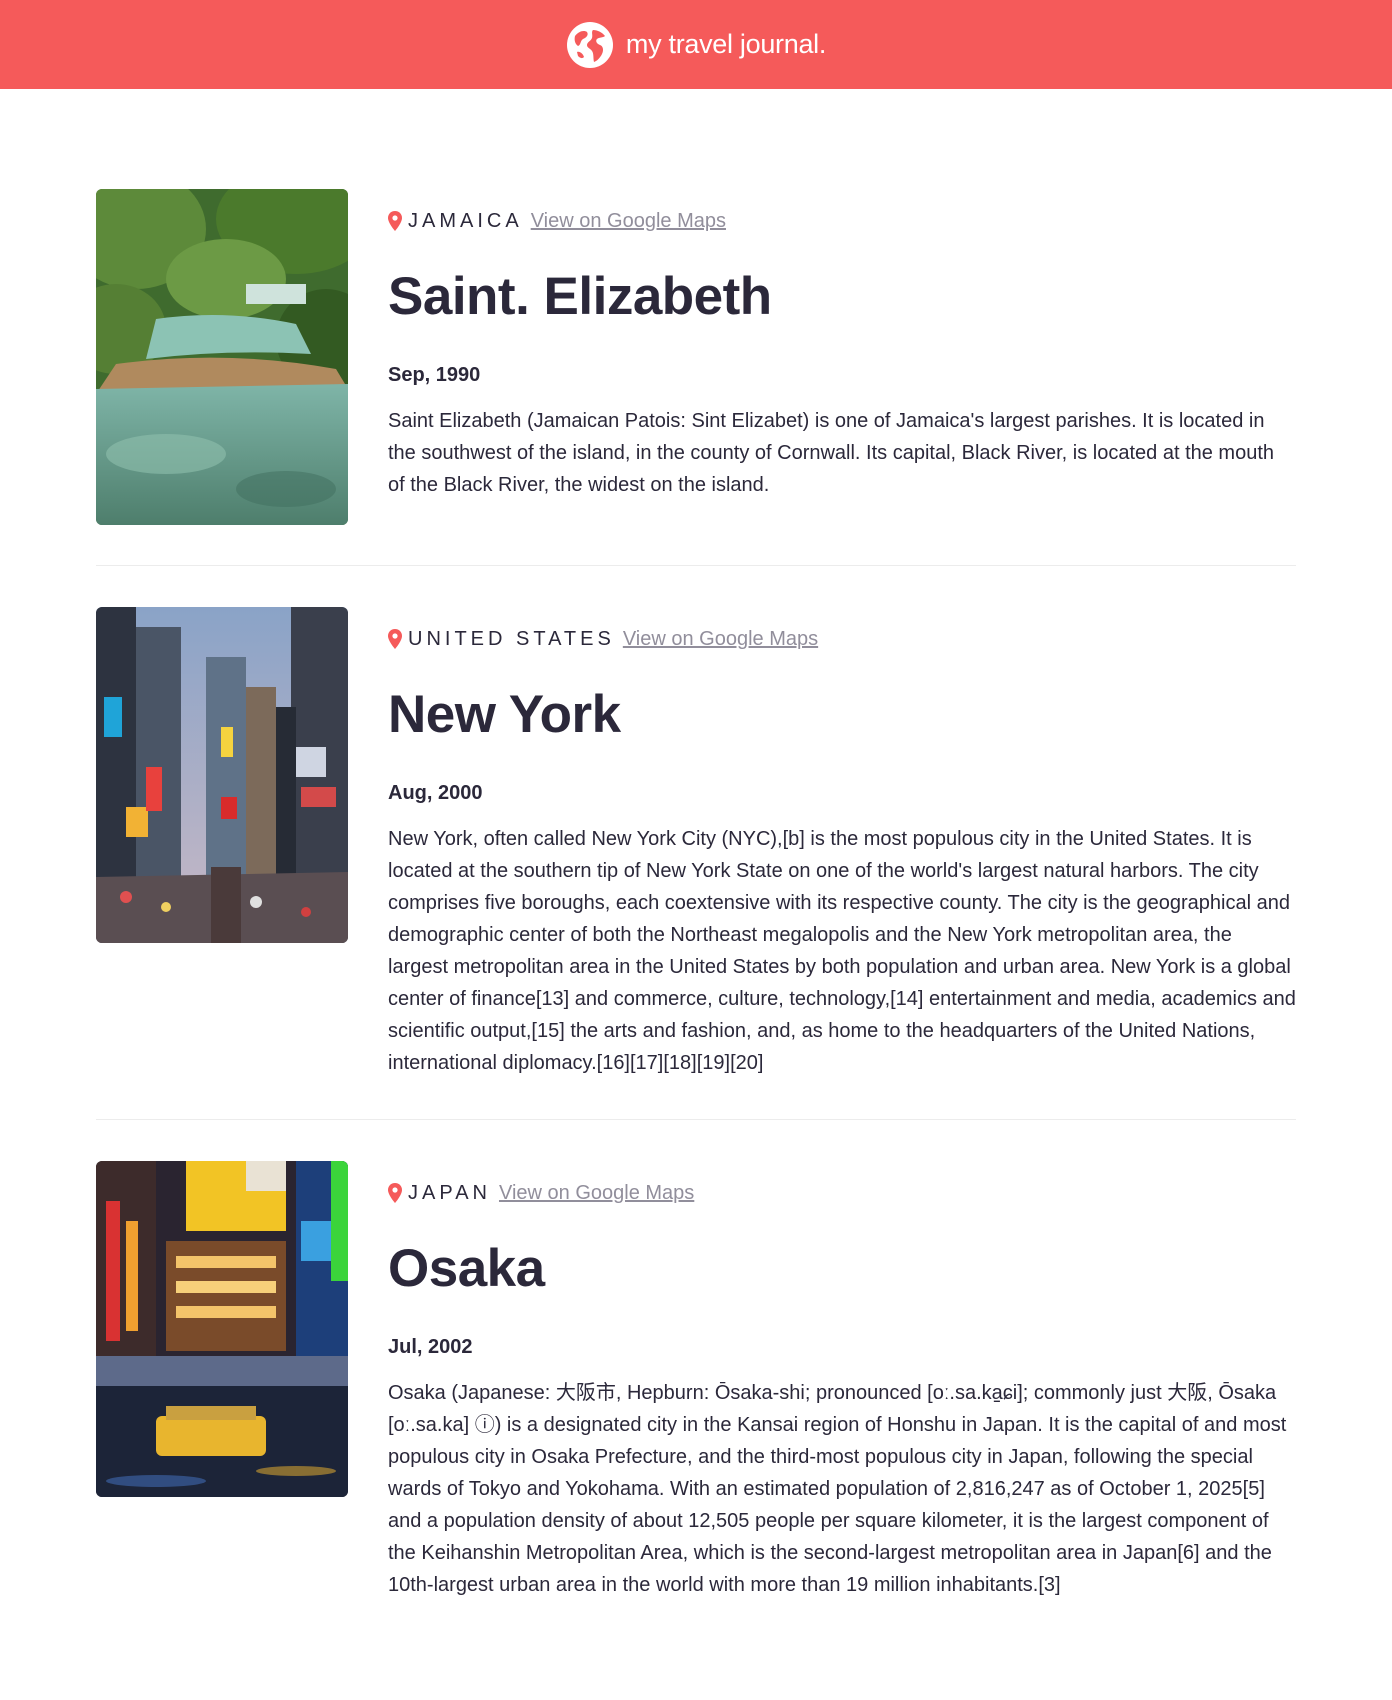 Image resolution: width=1392 pixels, height=1700 pixels. Describe the element at coordinates (580, 296) in the screenshot. I see `entry-title: Saint. Elizabeth` at that location.